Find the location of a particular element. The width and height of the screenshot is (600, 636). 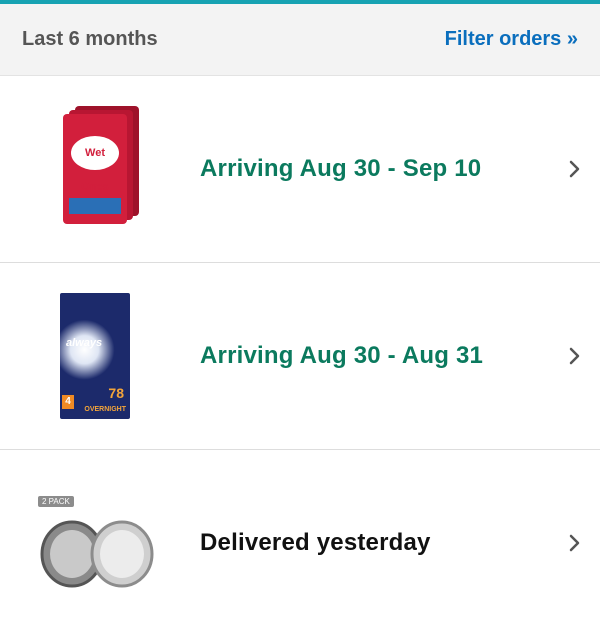

product-logo: Wet Ones is located at coordinates (95, 164).